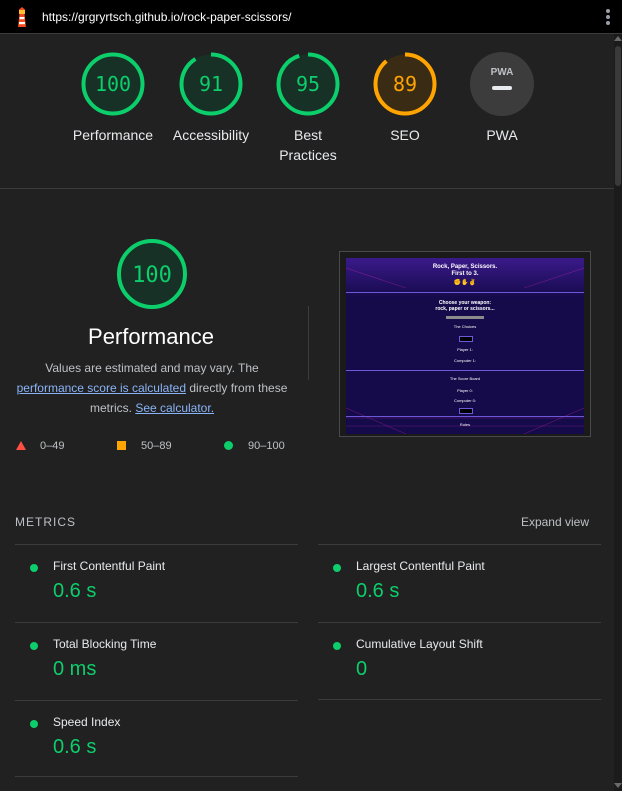 The image size is (622, 791). Describe the element at coordinates (502, 72) in the screenshot. I see `pwa-badge-text: PWA` at that location.